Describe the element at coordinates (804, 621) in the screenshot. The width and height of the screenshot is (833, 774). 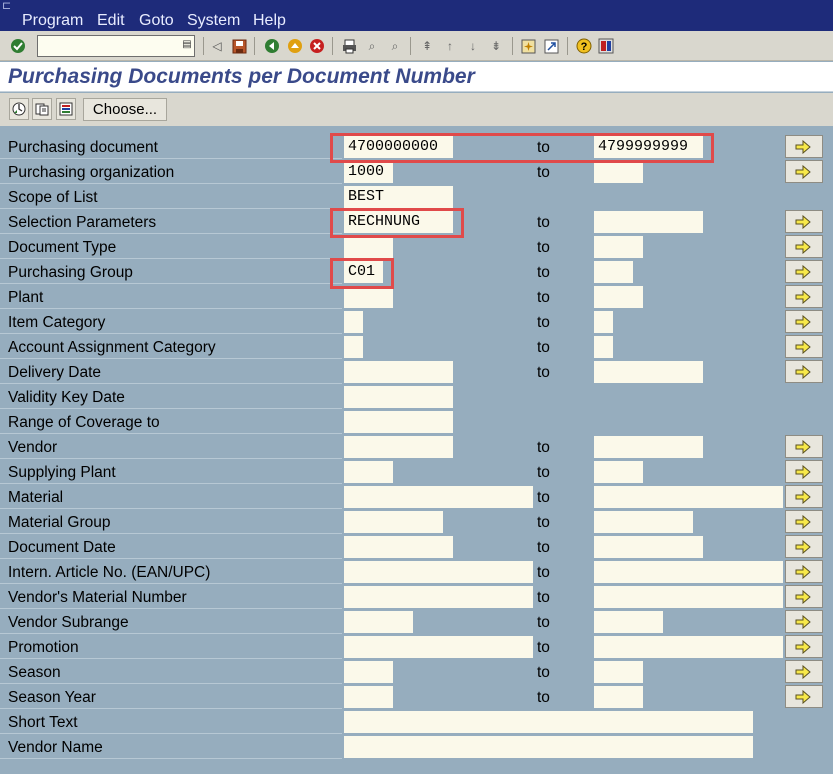
I see `multiple-selection-button-vendor-subrange` at that location.